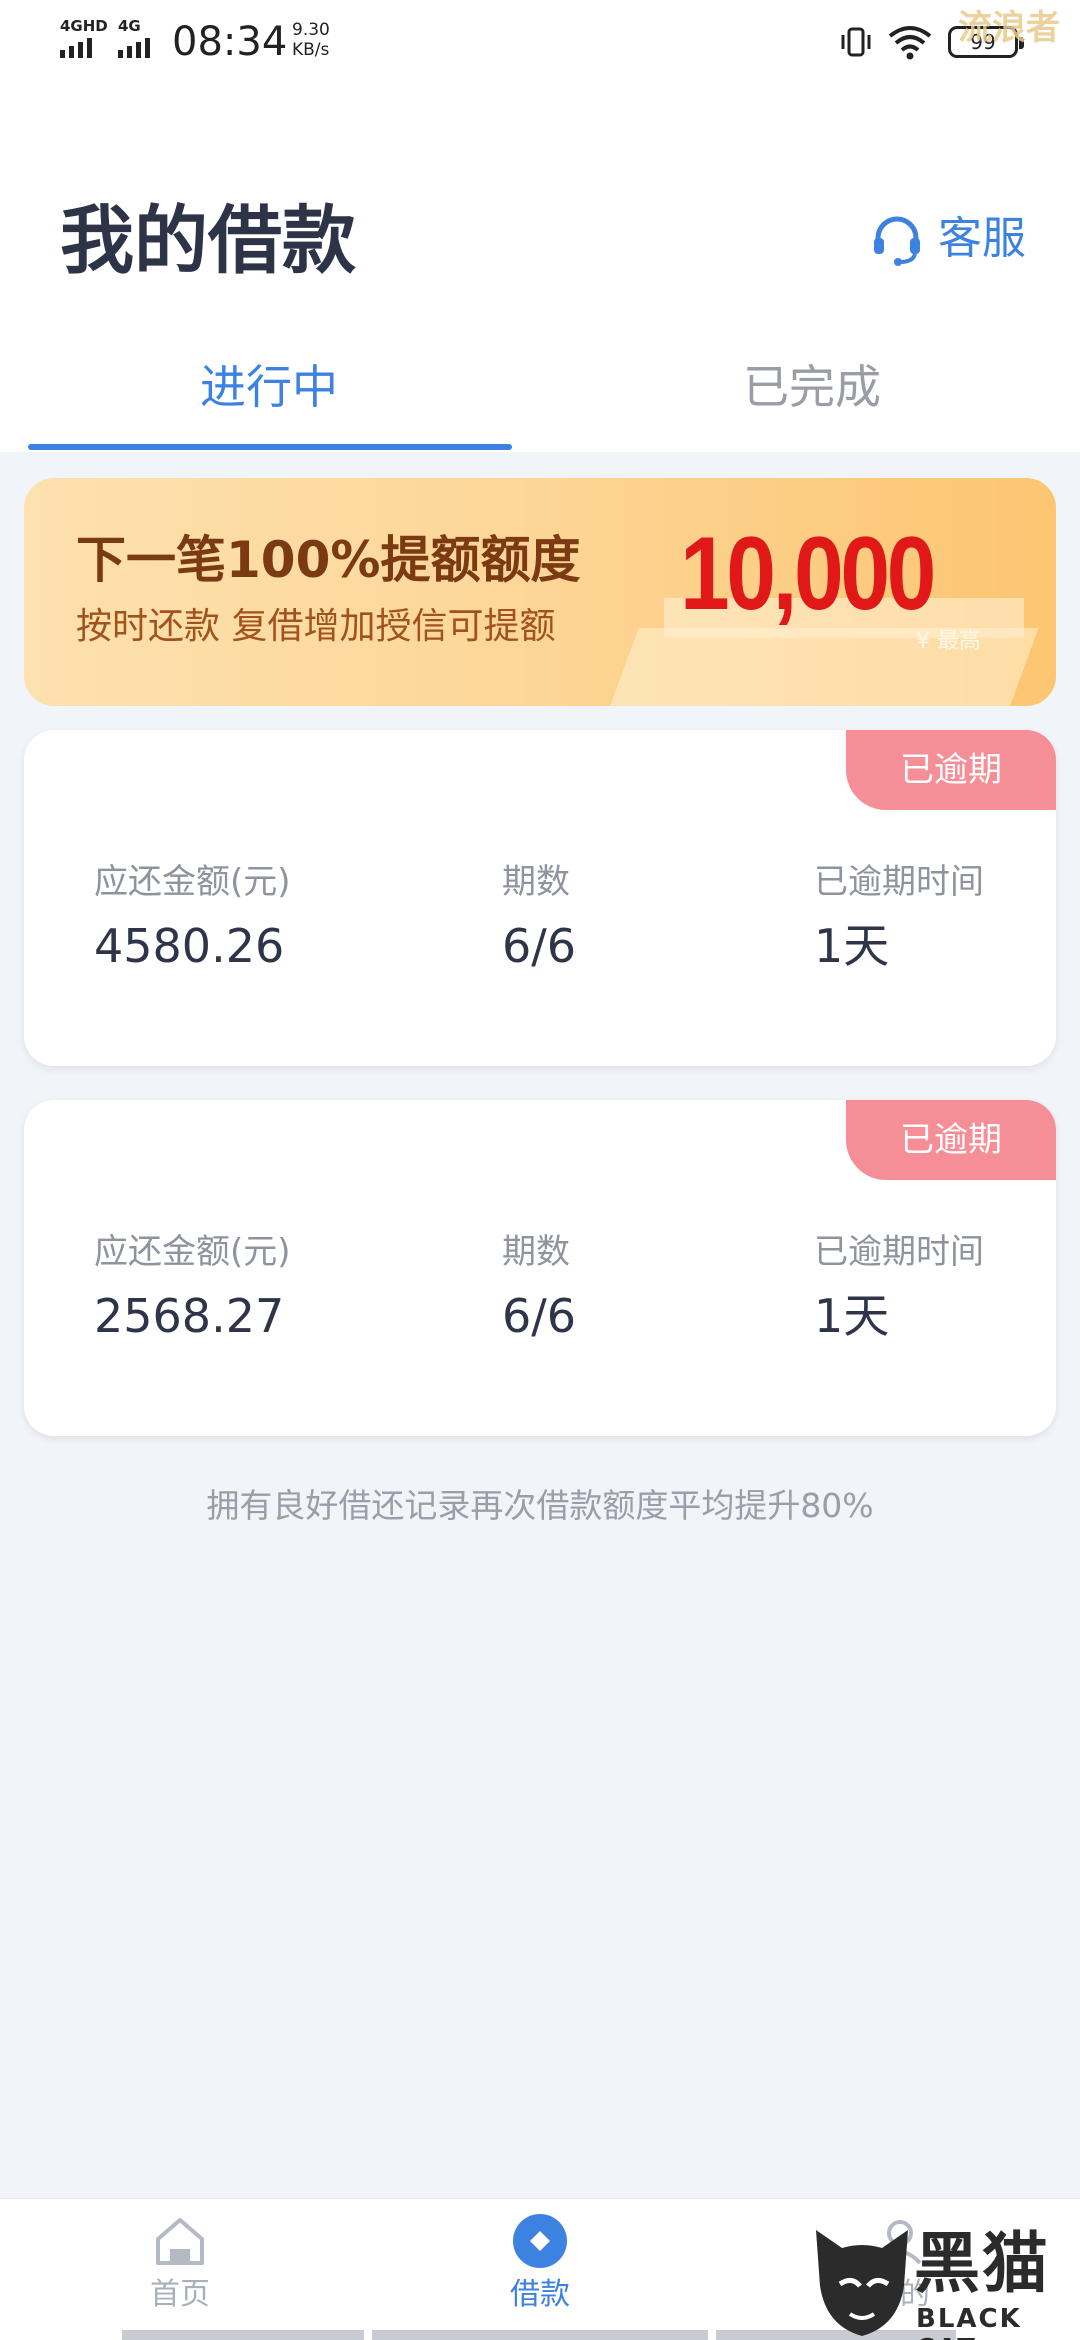 The width and height of the screenshot is (1080, 2340). I want to click on amount-due-value: 4580.26, so click(189, 946).